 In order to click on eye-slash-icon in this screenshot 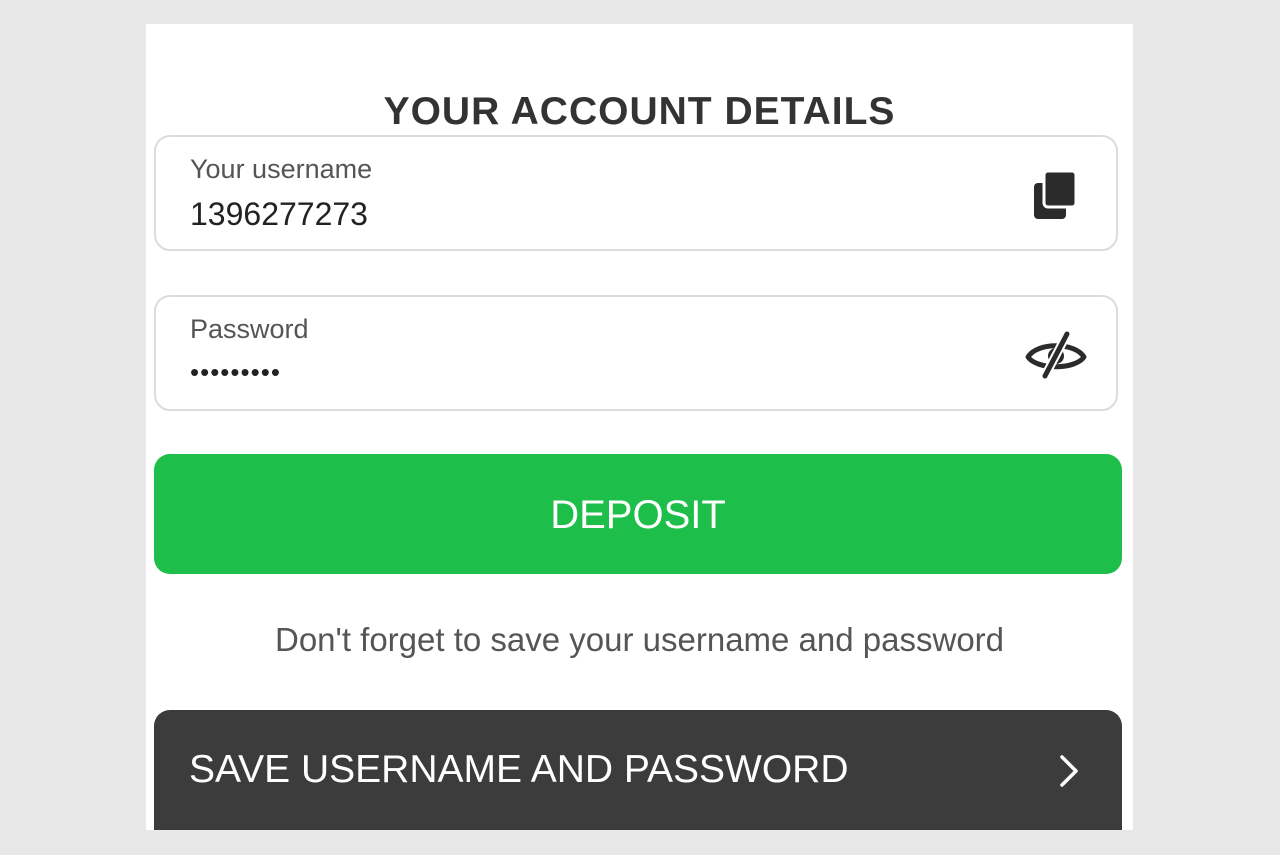, I will do `click(1056, 355)`.